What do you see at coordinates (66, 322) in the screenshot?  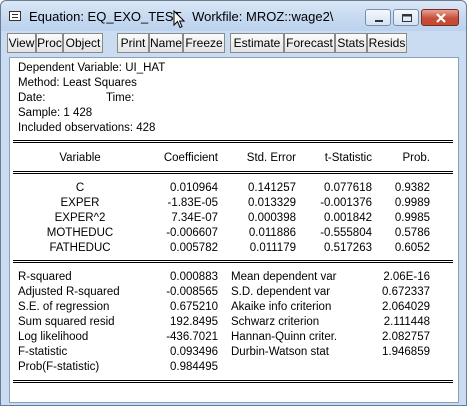 I see `stat-label: Sum squared resid` at bounding box center [66, 322].